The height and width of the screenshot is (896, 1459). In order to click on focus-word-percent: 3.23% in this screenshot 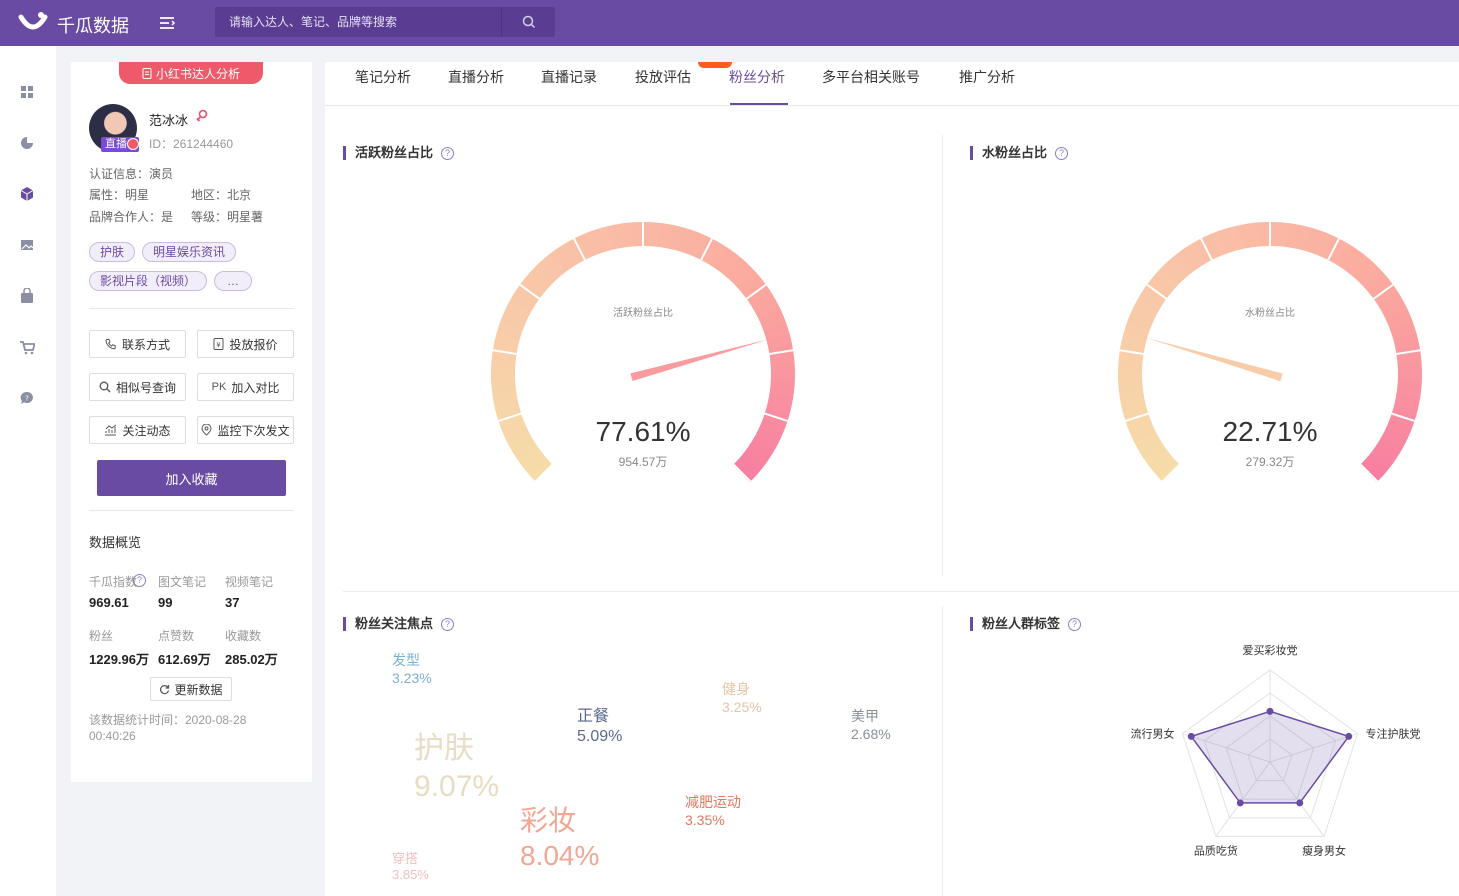, I will do `click(412, 677)`.